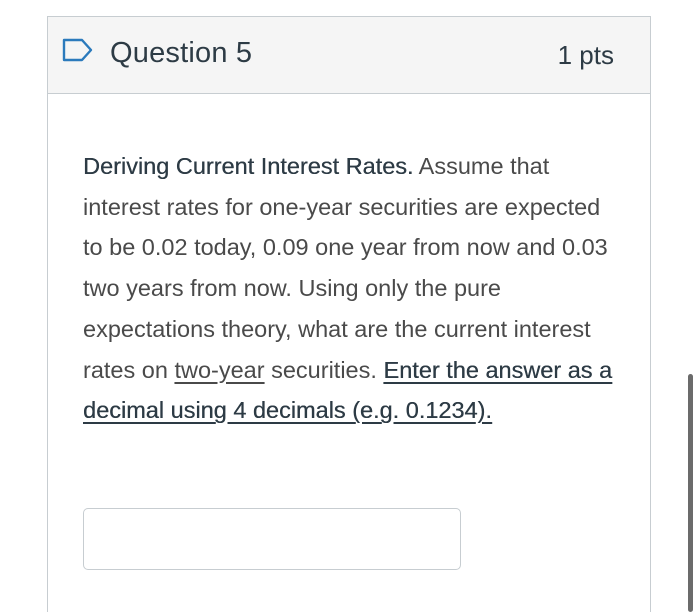  What do you see at coordinates (219, 369) in the screenshot?
I see `emphasis-term: two-year` at bounding box center [219, 369].